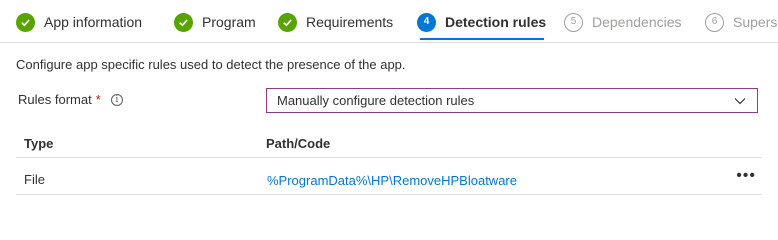 The image size is (778, 240). What do you see at coordinates (714, 22) in the screenshot?
I see `step-number-badge: 6` at bounding box center [714, 22].